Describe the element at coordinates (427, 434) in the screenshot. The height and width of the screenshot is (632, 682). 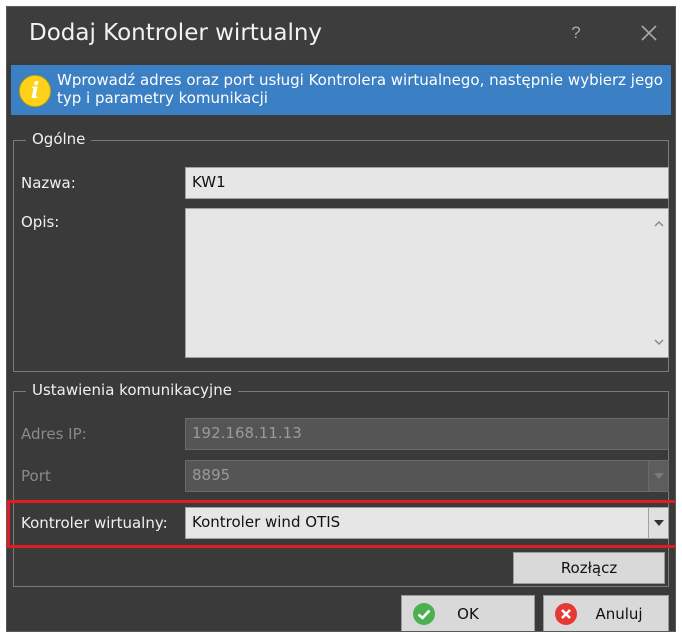
I see `ip-address-input: 192.168.11.13` at that location.